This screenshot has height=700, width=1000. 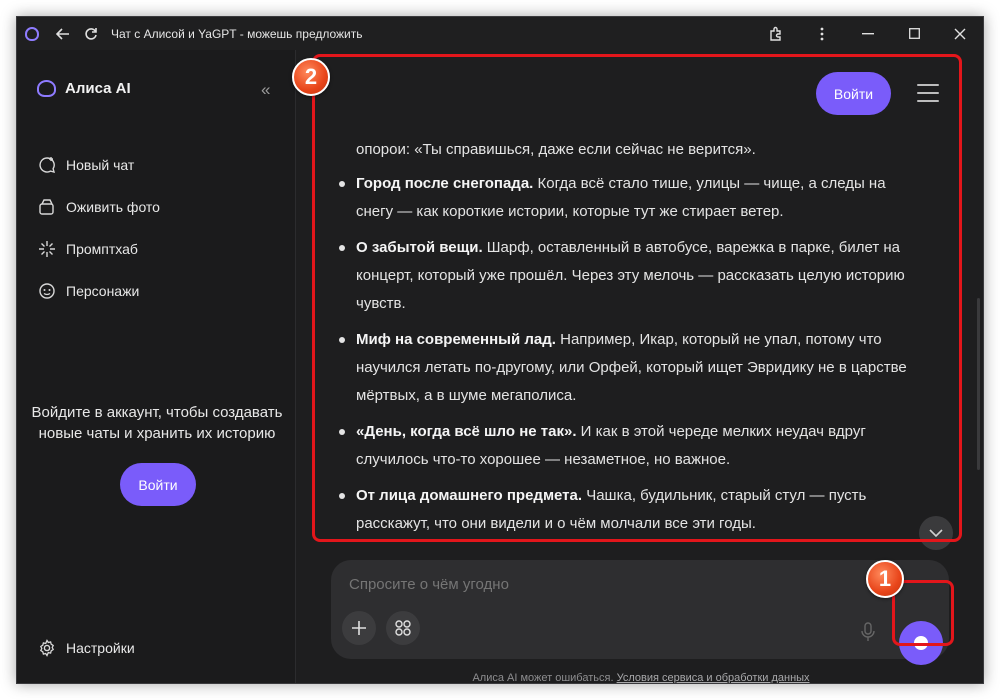 I want to click on brand: Алиса AI, so click(x=84, y=88).